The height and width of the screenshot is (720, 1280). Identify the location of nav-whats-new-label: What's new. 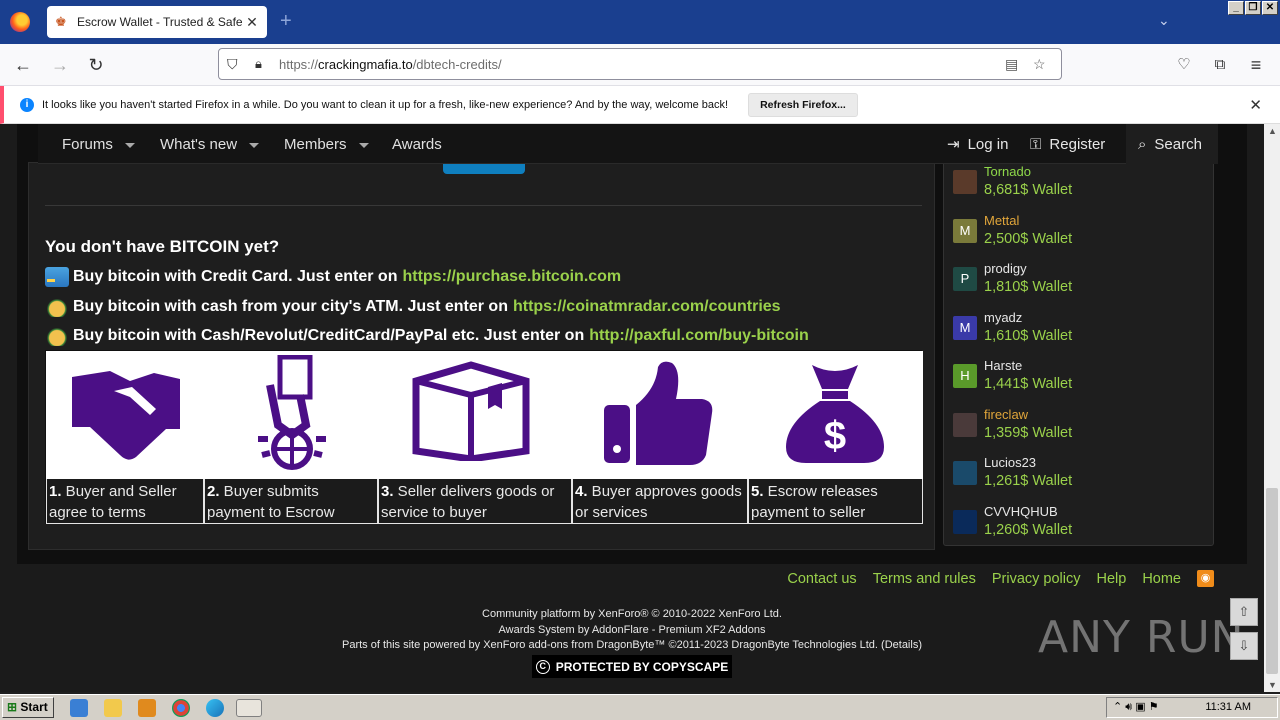
(199, 144).